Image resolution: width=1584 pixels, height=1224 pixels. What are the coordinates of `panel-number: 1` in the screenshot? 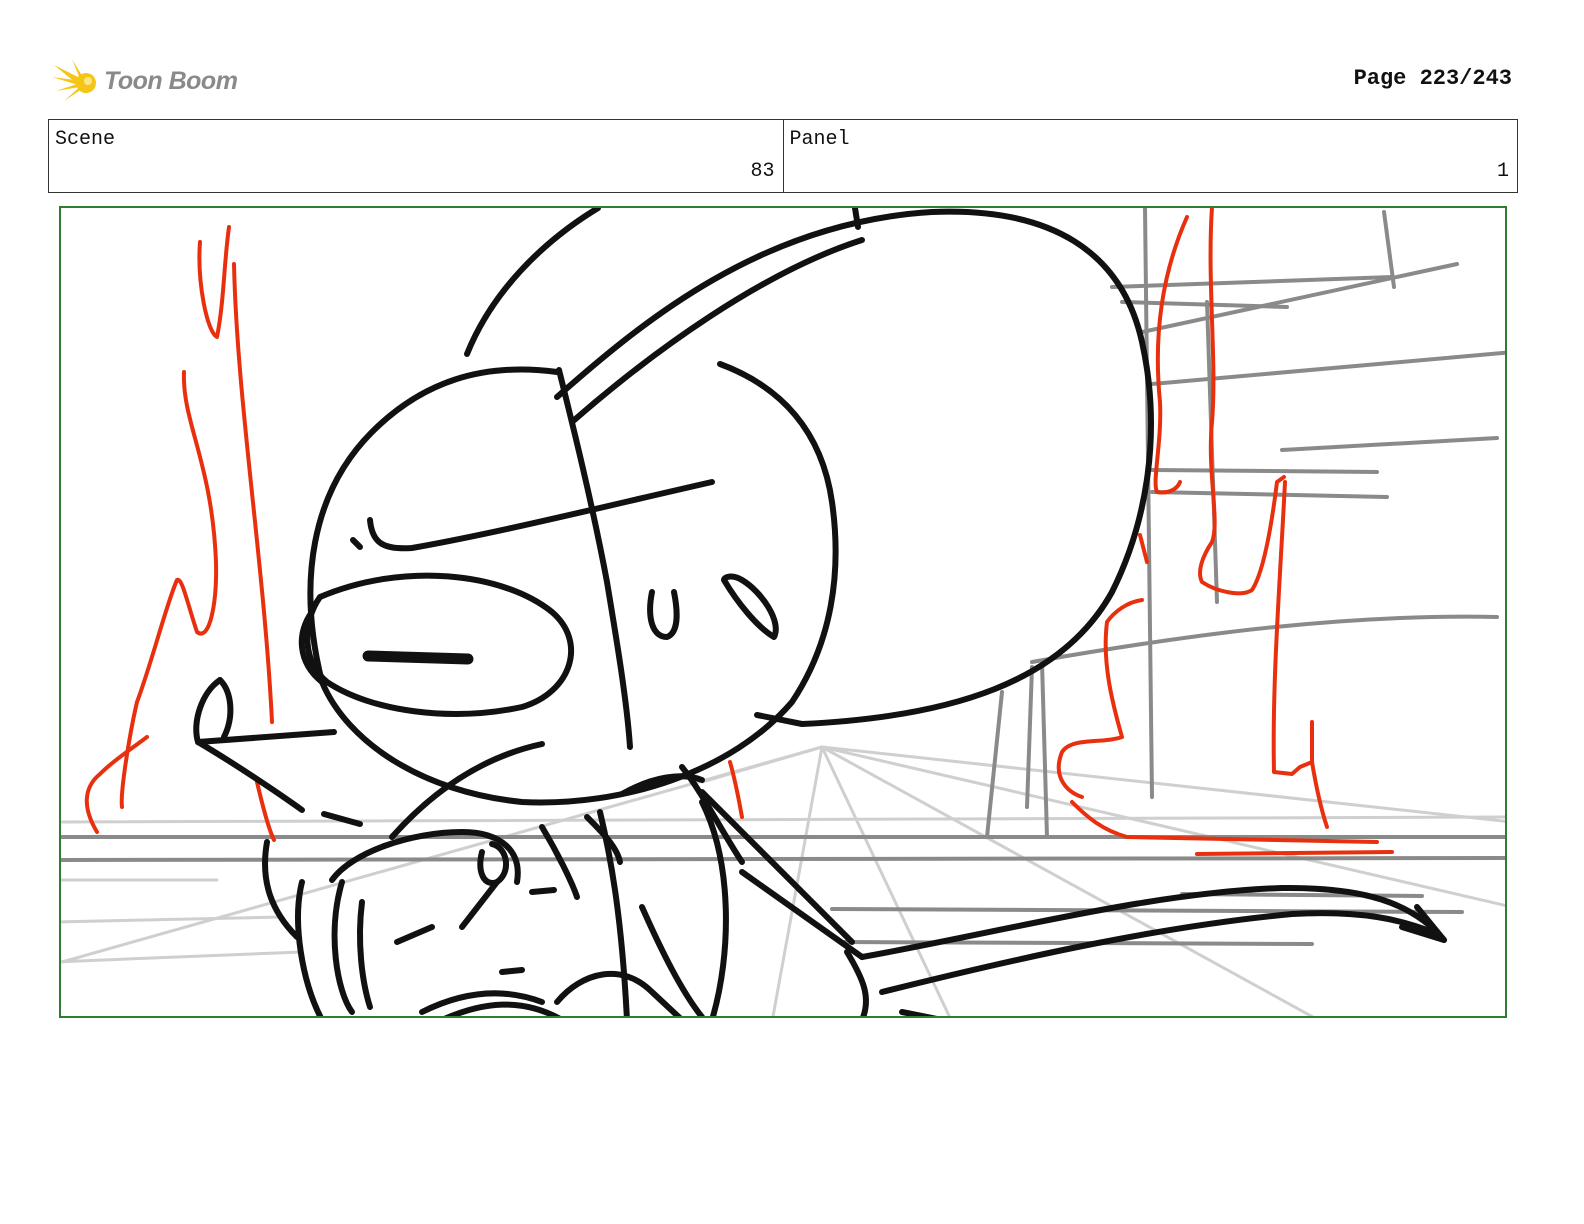 It's located at (1502, 171).